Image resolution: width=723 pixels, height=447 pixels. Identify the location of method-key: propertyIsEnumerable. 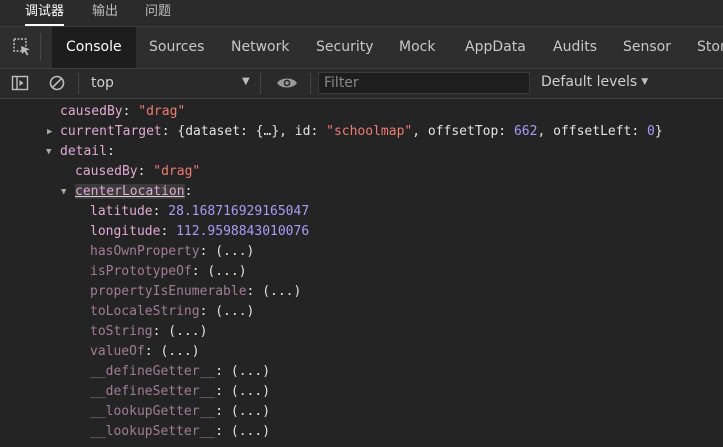
(168, 291).